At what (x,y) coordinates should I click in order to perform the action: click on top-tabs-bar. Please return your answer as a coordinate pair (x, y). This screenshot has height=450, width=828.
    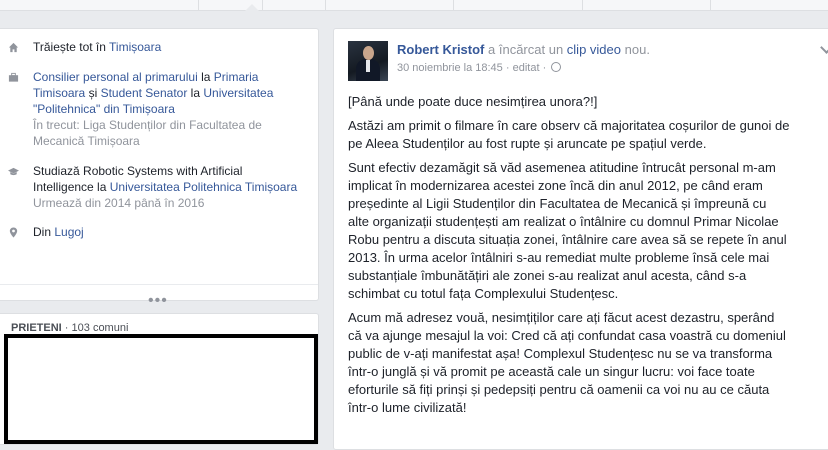
    Looking at the image, I should click on (414, 5).